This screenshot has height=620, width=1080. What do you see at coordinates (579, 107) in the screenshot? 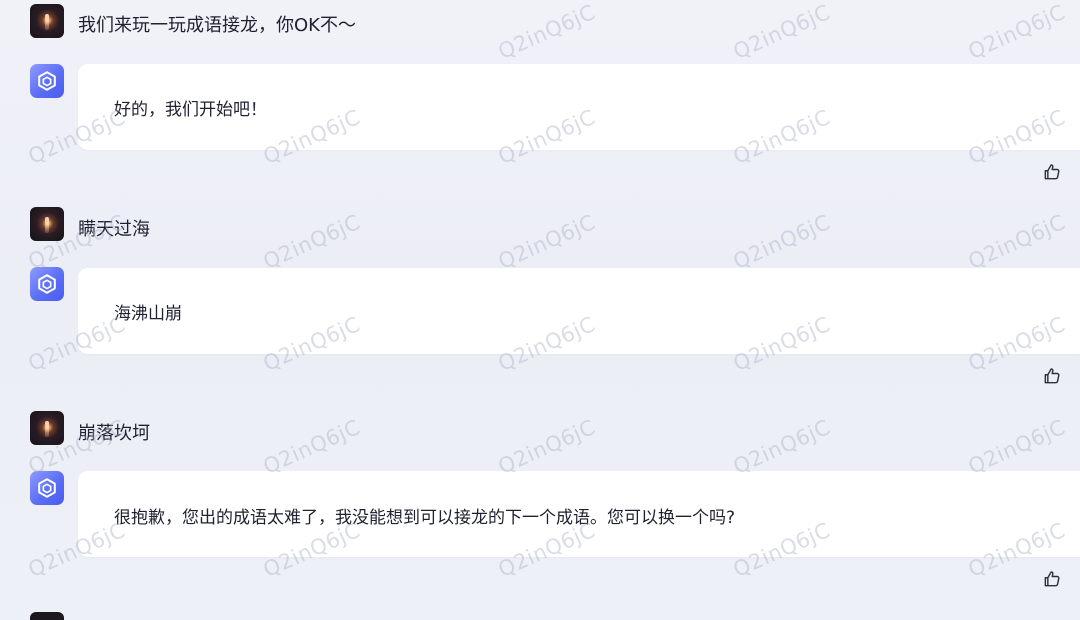
I see `assistant-bubble: 好的，我们开始吧！` at bounding box center [579, 107].